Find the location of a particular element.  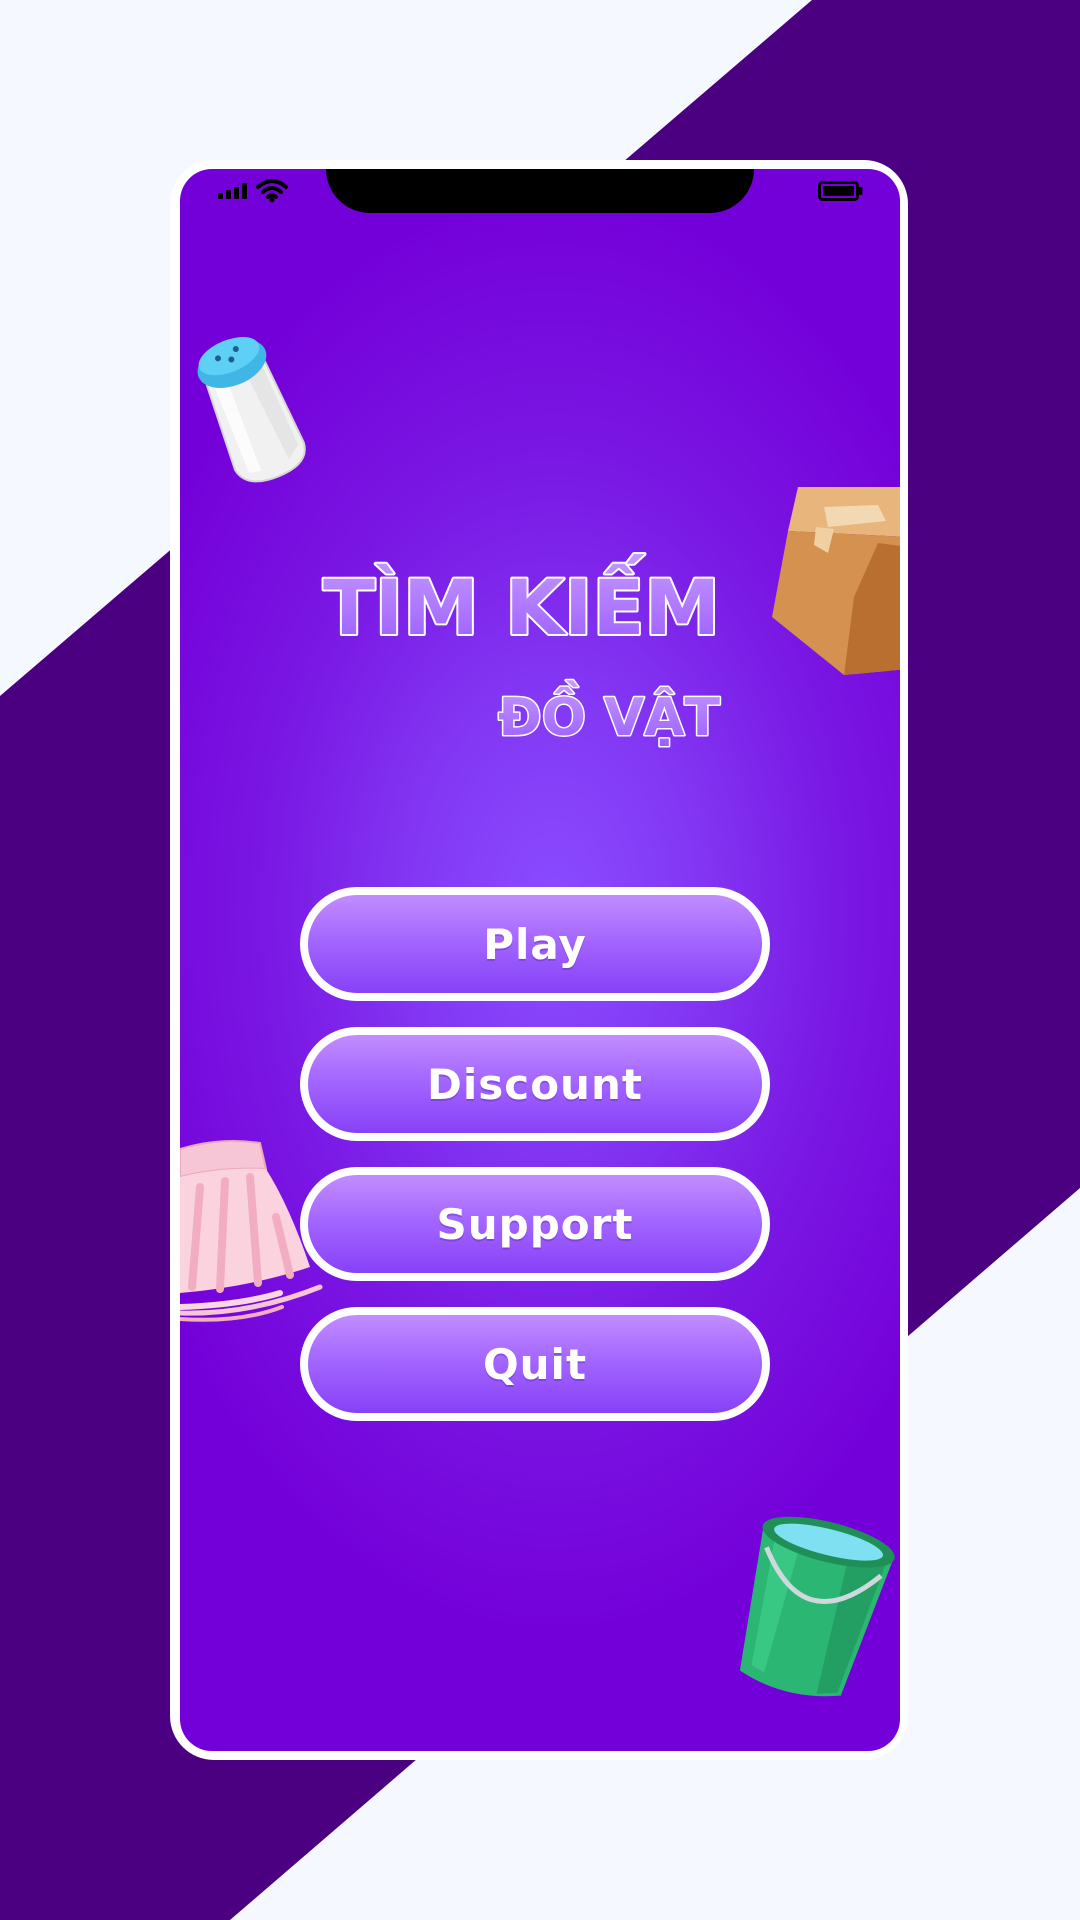

support-button: Support is located at coordinates (535, 1224).